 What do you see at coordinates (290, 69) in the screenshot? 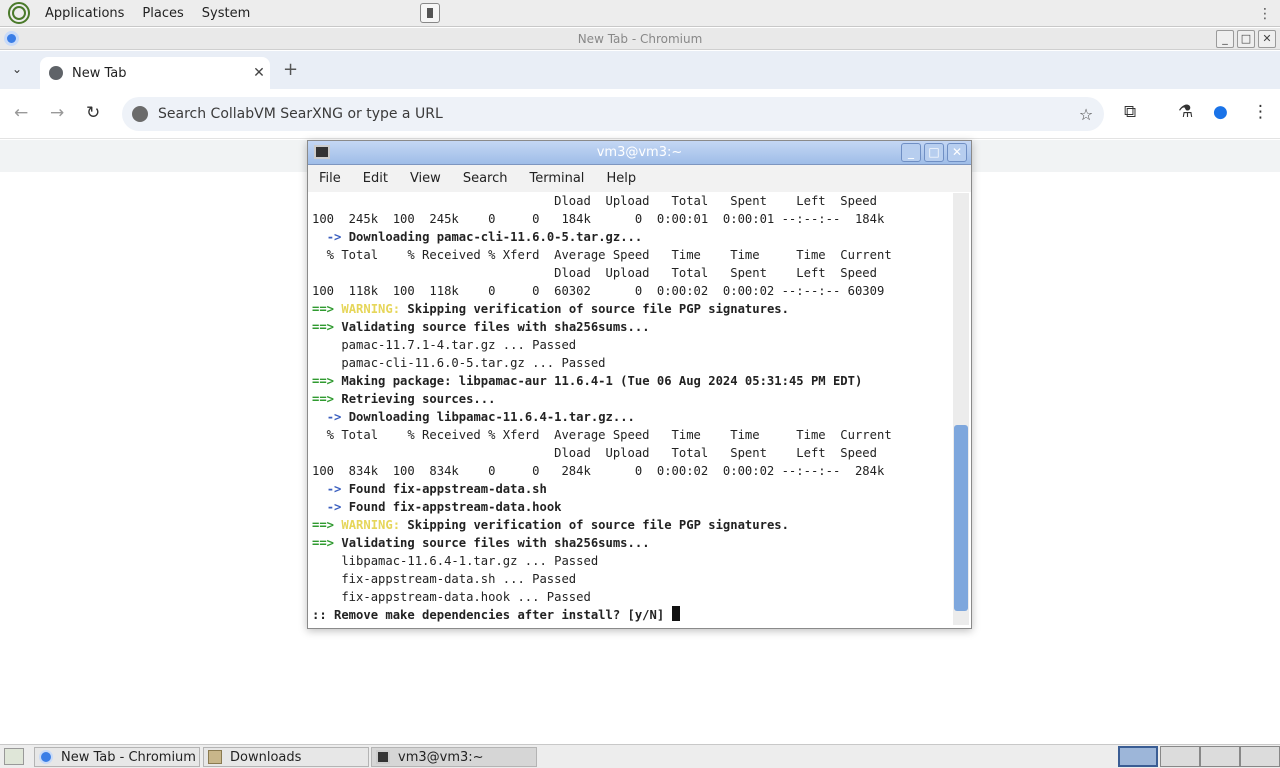
I see `new-tab-plus-icon: +` at bounding box center [290, 69].